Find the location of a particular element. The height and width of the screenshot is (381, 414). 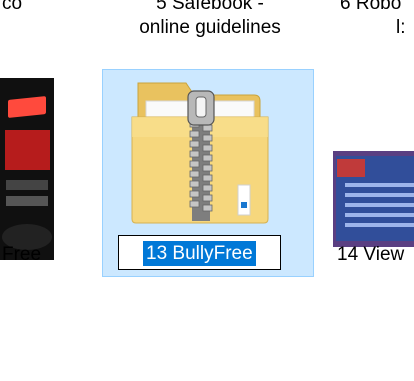

item-label-line-1: 5 Safebook - is located at coordinates (210, 7).